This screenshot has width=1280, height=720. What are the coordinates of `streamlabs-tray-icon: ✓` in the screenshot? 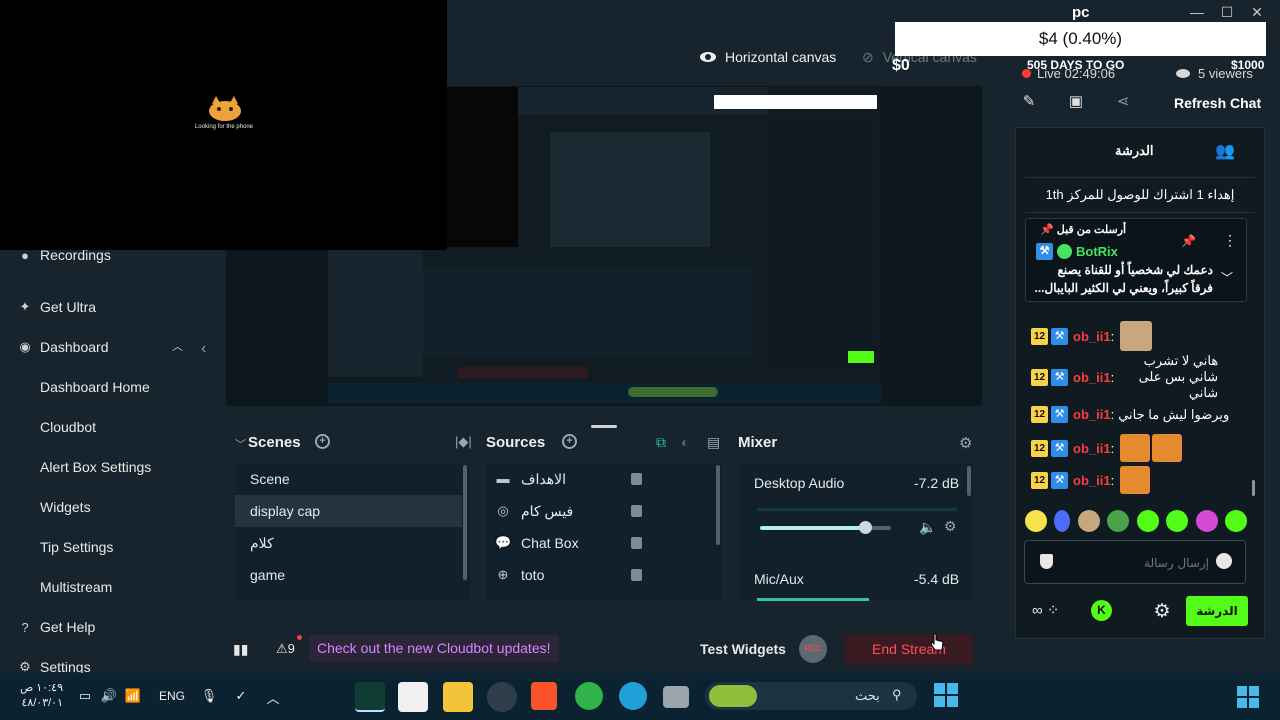 It's located at (241, 697).